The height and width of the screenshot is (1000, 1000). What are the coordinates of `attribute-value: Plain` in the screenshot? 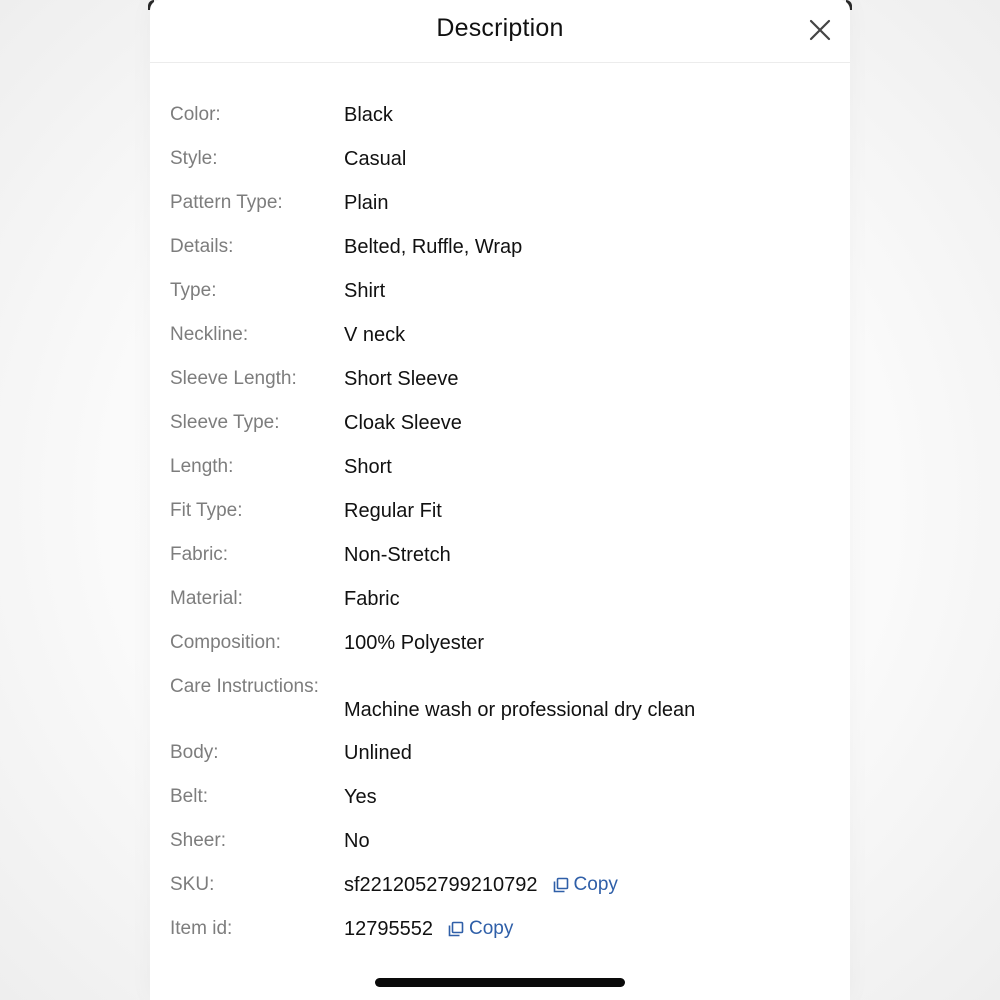 It's located at (366, 203).